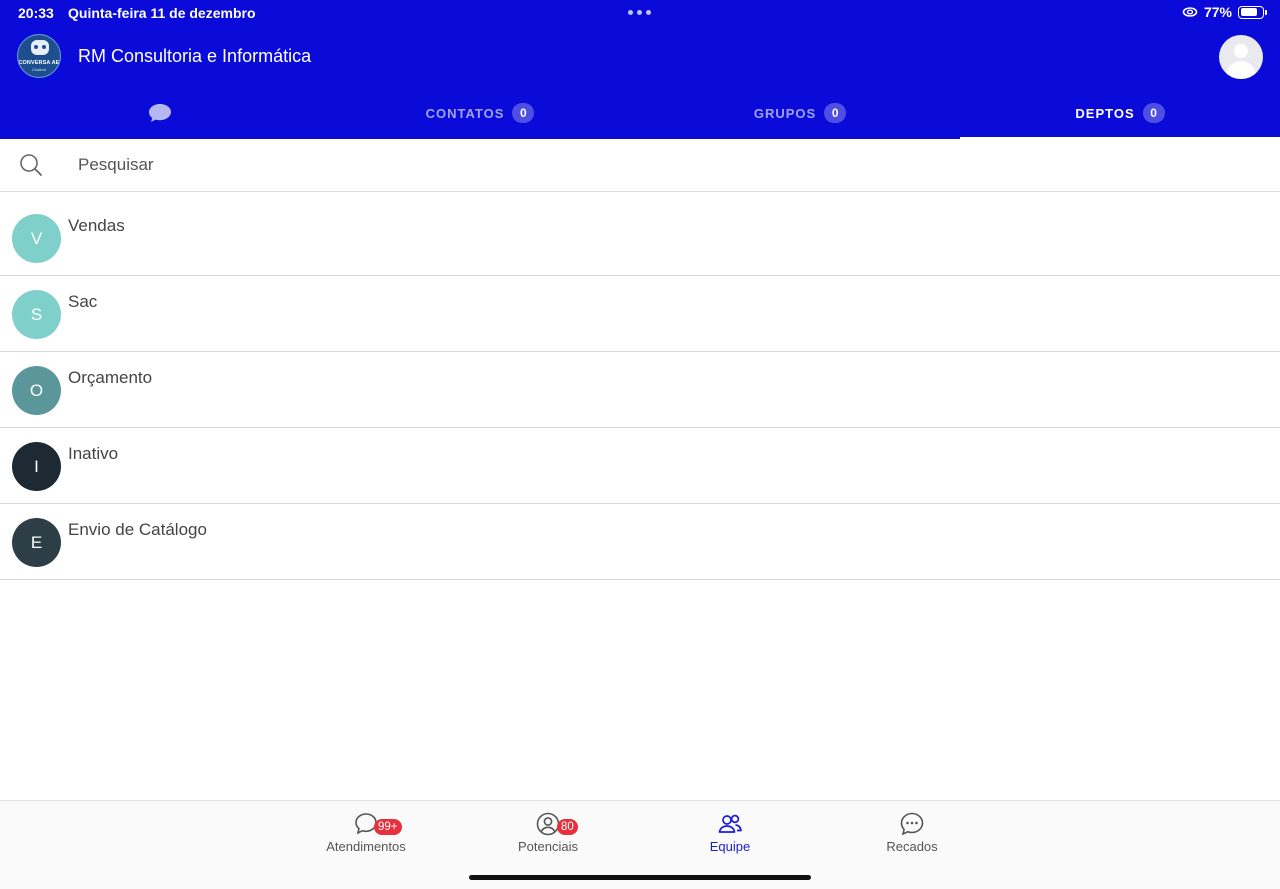  What do you see at coordinates (1217, 12) in the screenshot?
I see `battery-percent: 77%` at bounding box center [1217, 12].